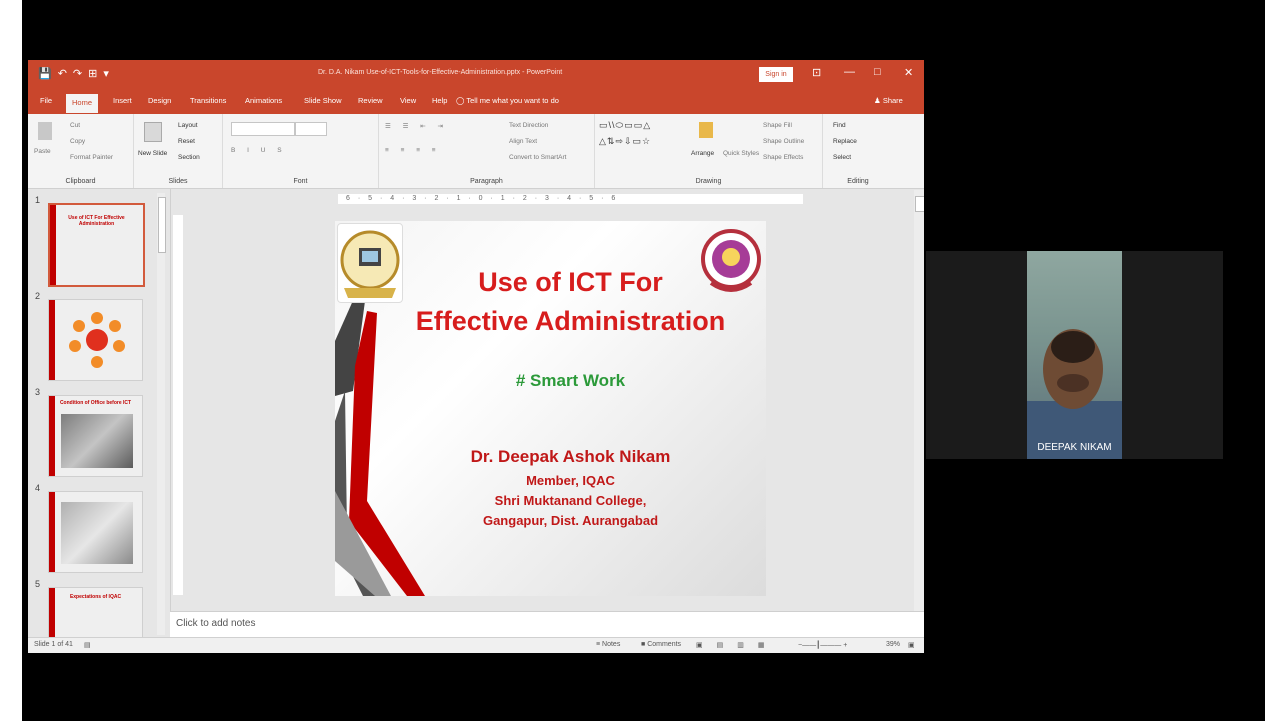 This screenshot has width=1265, height=721. I want to click on shape-outline-button: Shape Outline, so click(783, 141).